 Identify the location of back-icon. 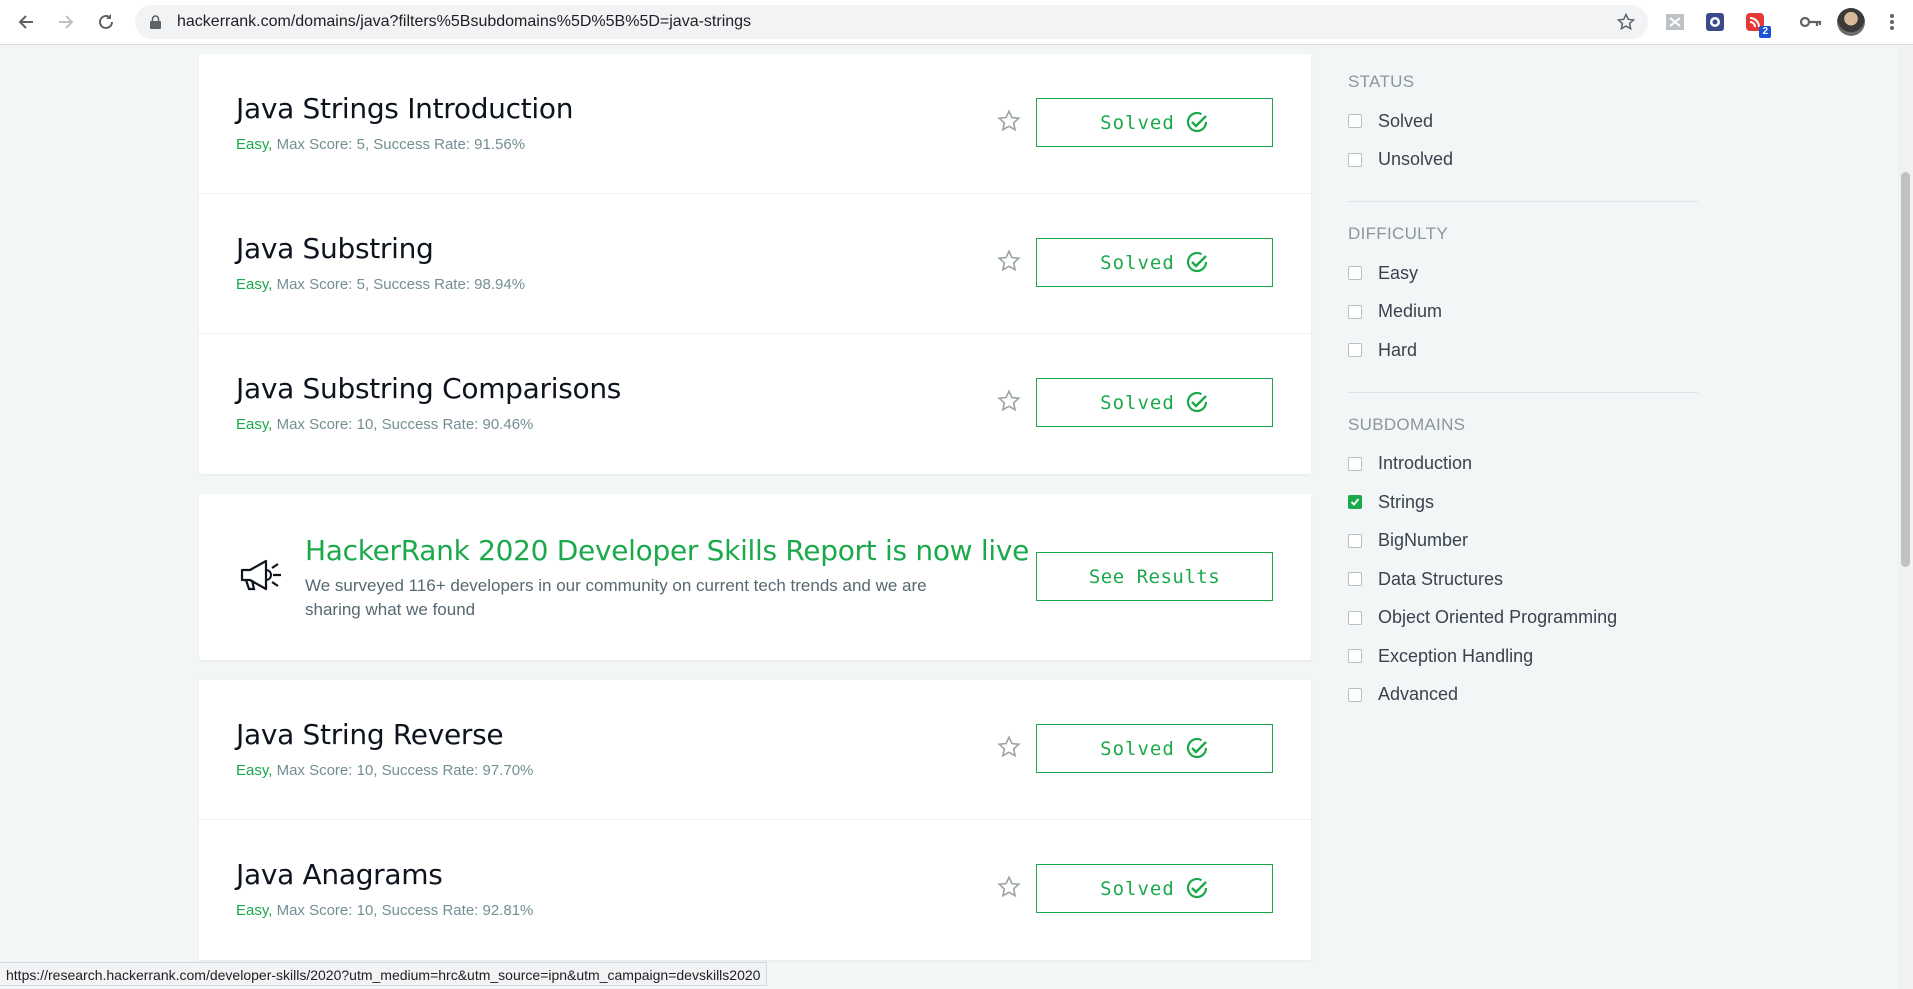
(26, 22).